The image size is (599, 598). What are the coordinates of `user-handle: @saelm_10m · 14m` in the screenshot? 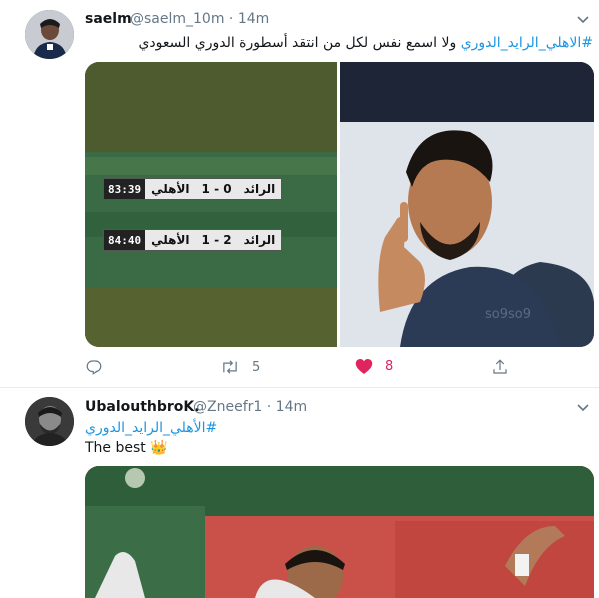 It's located at (199, 19).